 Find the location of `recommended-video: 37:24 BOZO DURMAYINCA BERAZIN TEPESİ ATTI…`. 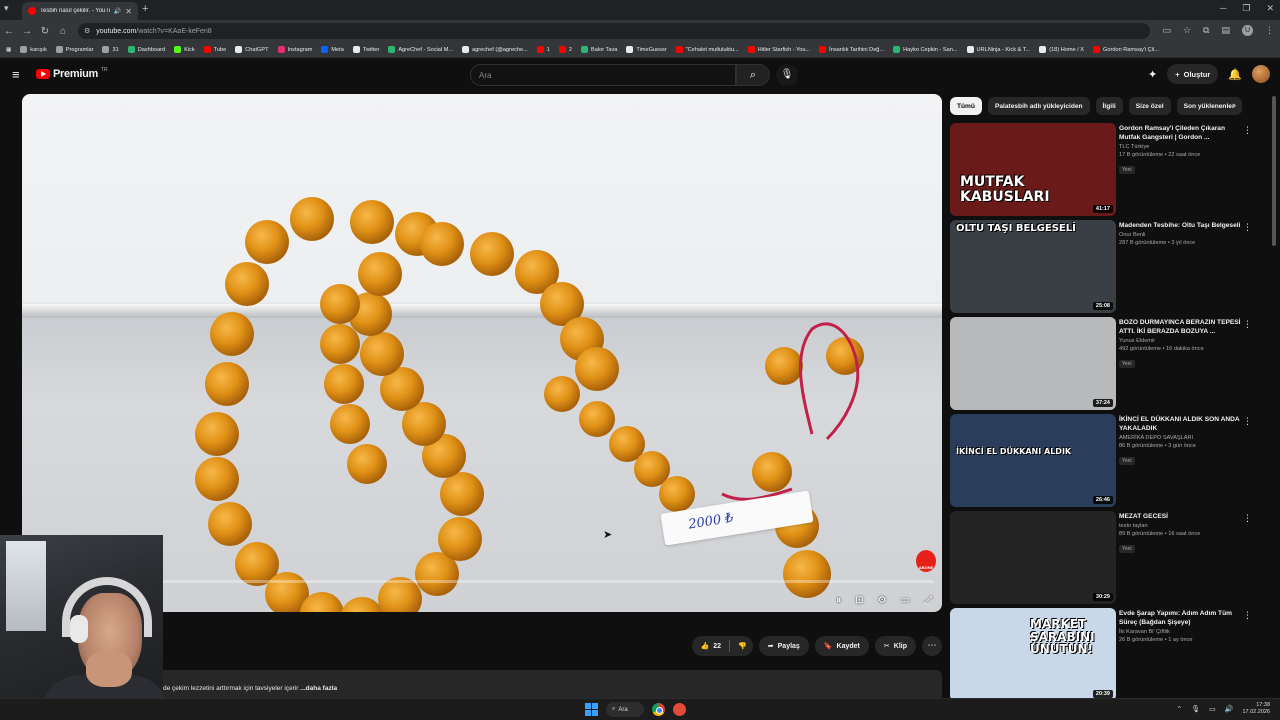

recommended-video: 37:24 BOZO DURMAYINCA BERAZIN TEPESİ ATTI… is located at coordinates (1105, 365).